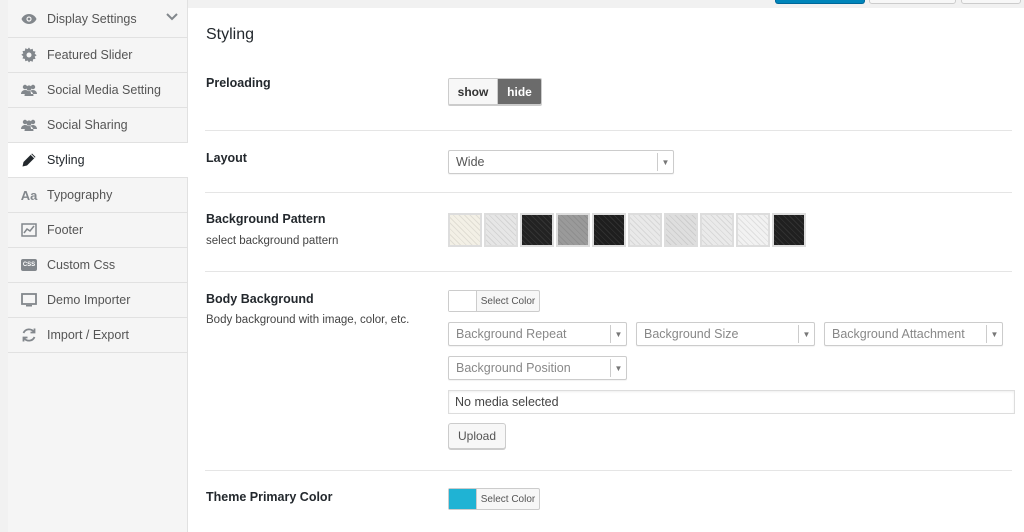 This screenshot has width=1024, height=532. I want to click on body-background-label: Body Background, so click(260, 299).